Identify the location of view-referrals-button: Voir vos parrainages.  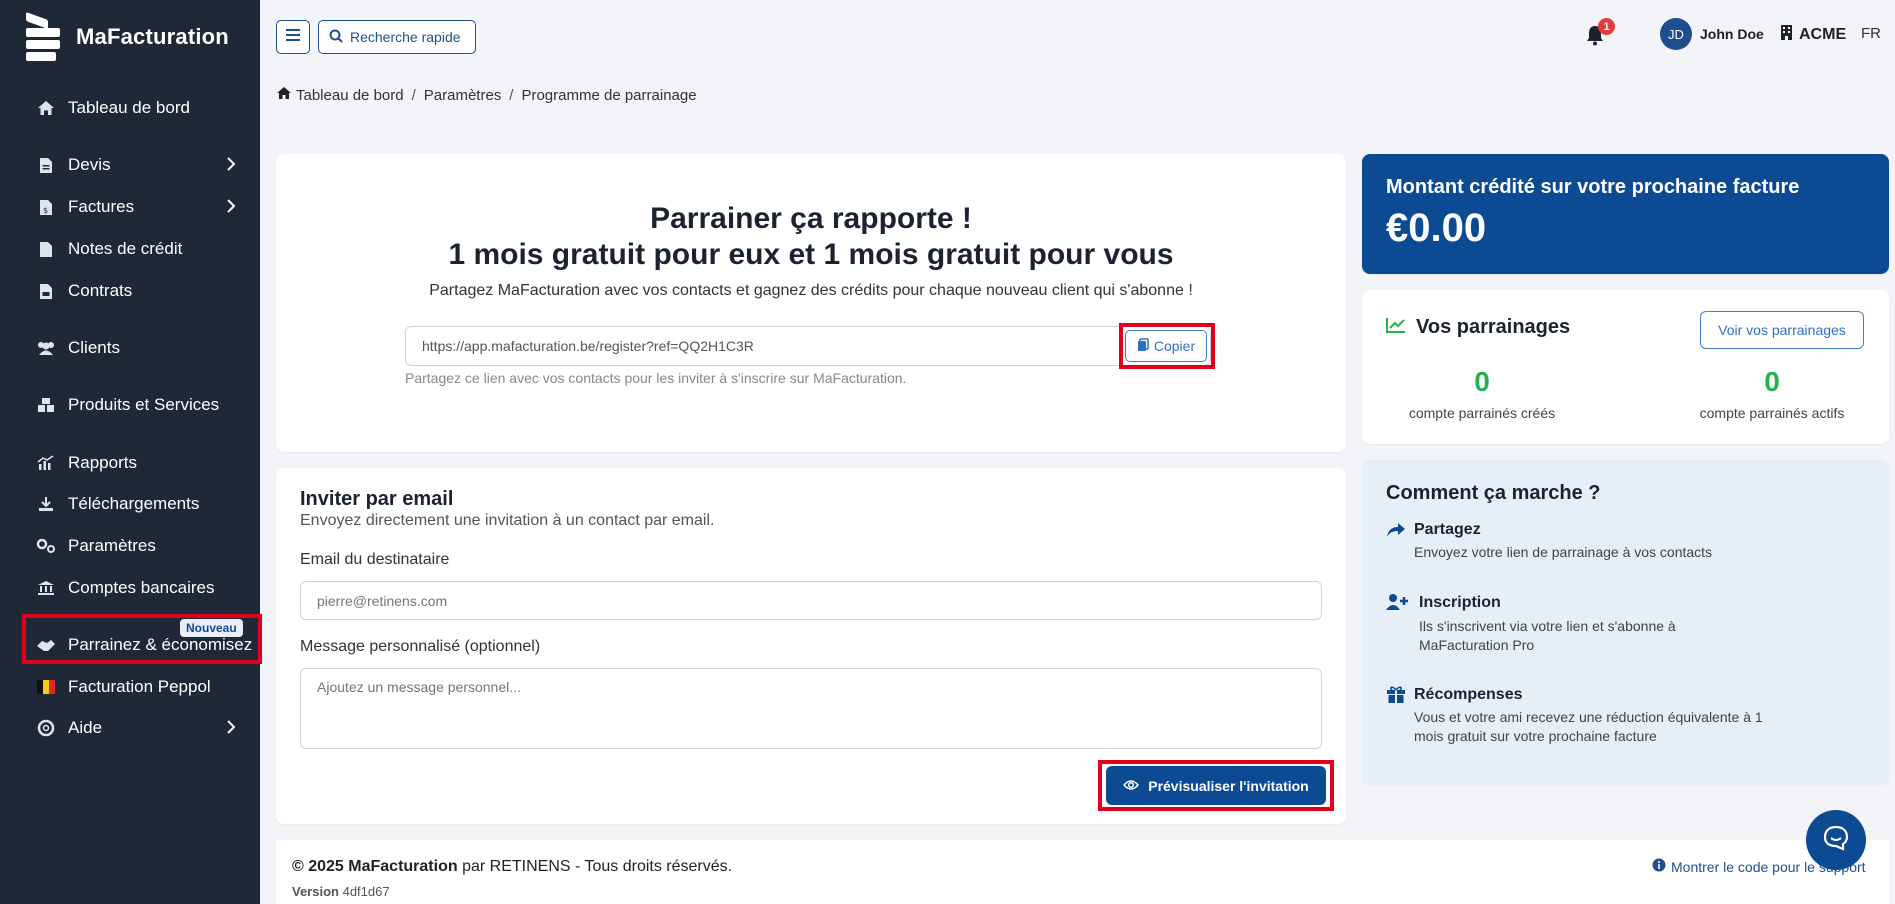
(1782, 330).